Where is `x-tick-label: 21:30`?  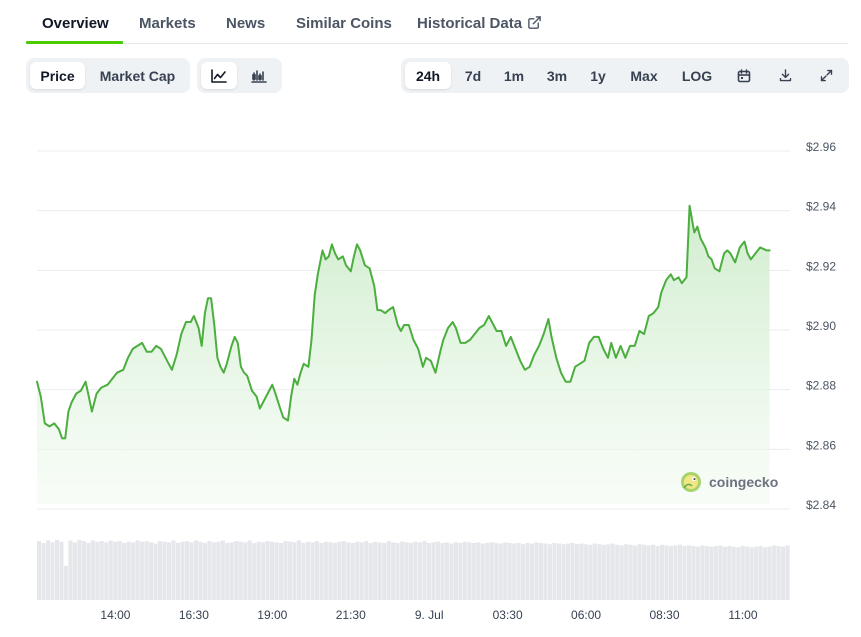 x-tick-label: 21:30 is located at coordinates (351, 615).